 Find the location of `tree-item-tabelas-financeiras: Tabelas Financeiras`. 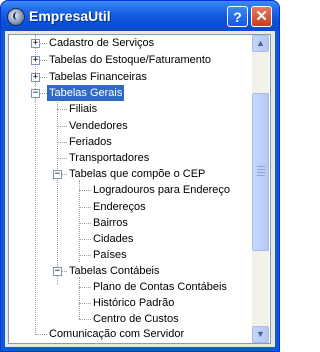

tree-item-tabelas-financeiras: Tabelas Financeiras is located at coordinates (98, 77).